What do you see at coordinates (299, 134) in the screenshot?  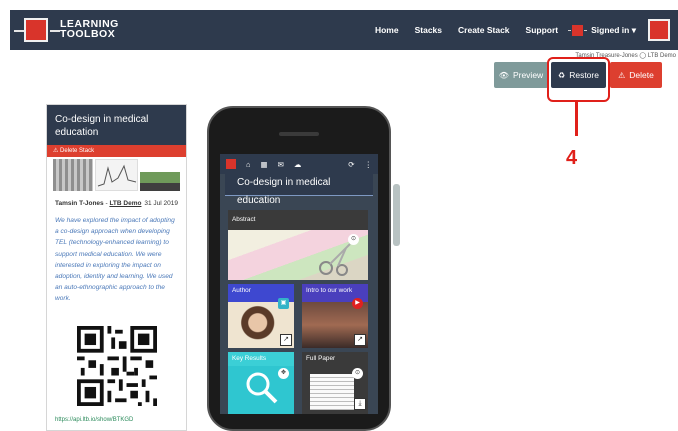 I see `phone-speaker` at bounding box center [299, 134].